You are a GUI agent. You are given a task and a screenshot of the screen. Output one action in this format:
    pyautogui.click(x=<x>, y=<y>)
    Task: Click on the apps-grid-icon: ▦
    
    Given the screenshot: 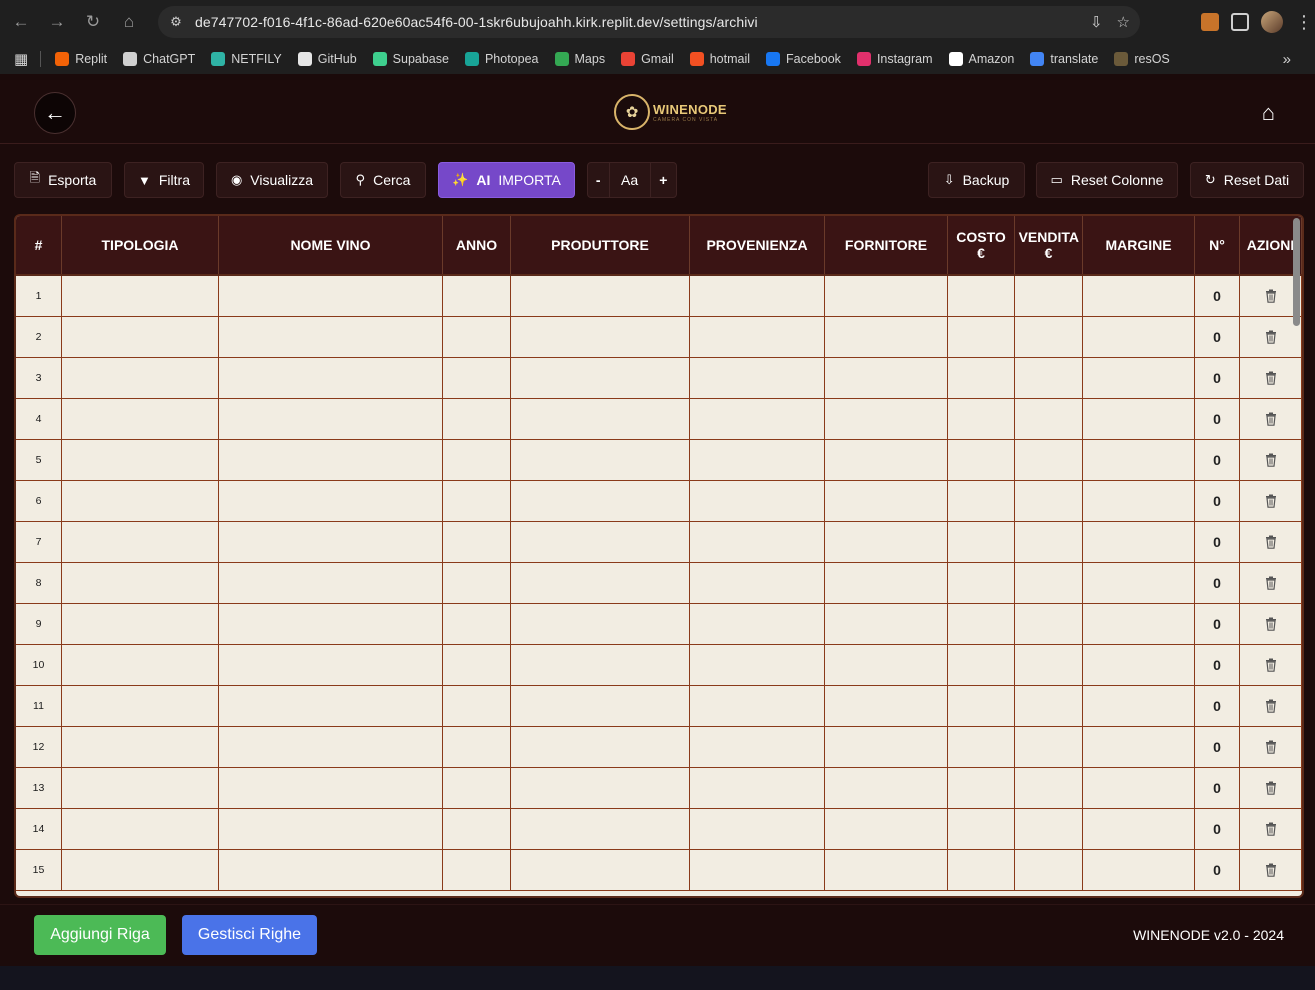 What is the action you would take?
    pyautogui.click(x=21, y=59)
    